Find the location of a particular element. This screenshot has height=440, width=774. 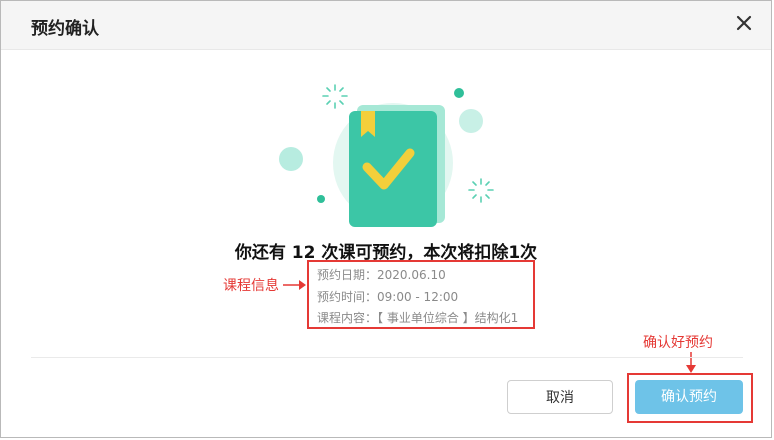

close-icon is located at coordinates (744, 23).